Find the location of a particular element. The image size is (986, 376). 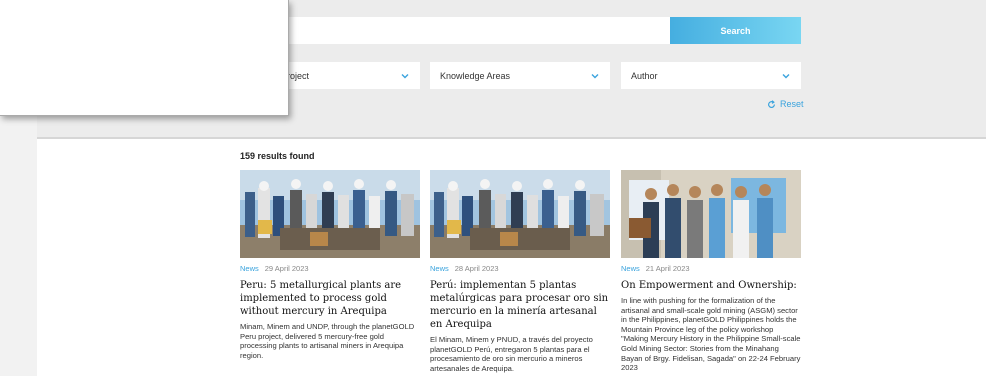

card-meta: News 29 April 2023 is located at coordinates (330, 268).